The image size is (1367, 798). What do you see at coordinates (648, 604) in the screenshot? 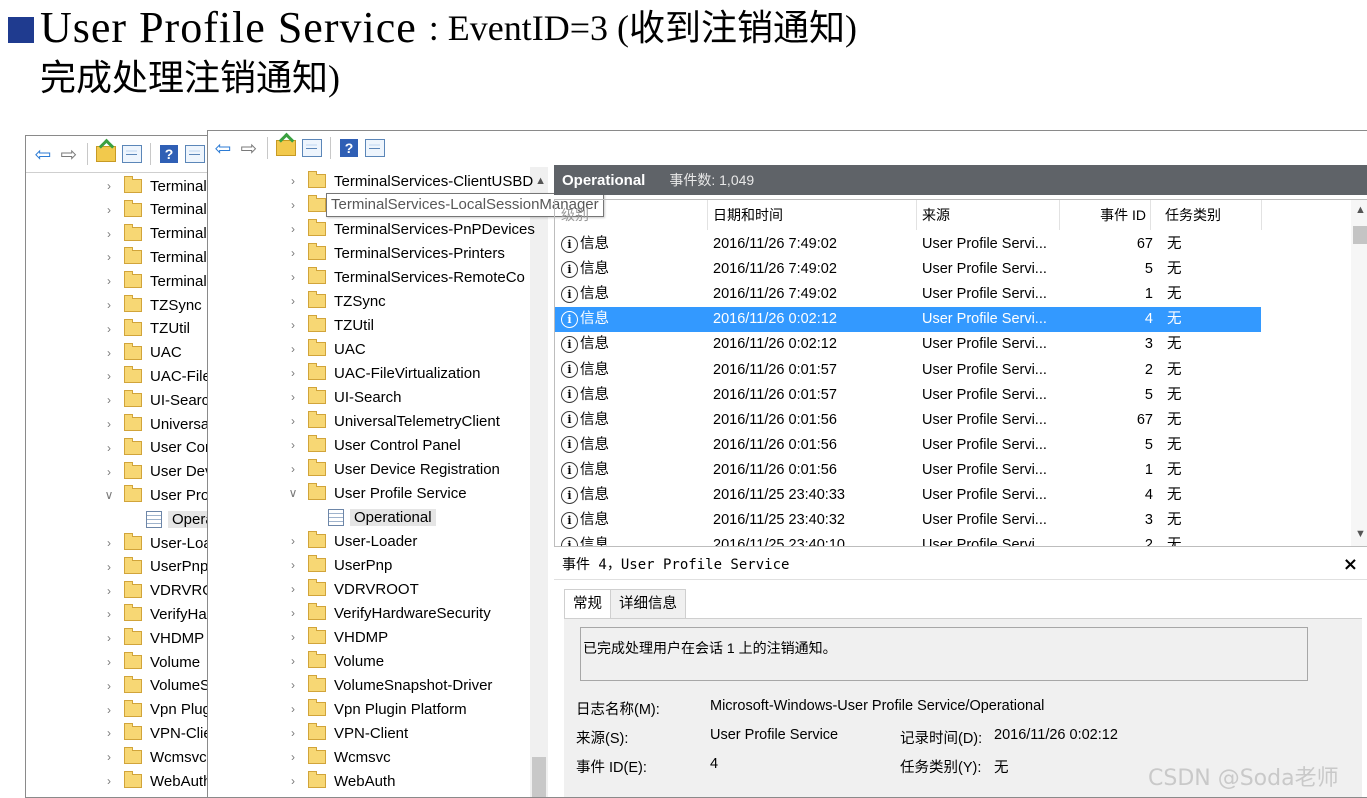
I see `tab-details: 详细信息` at bounding box center [648, 604].